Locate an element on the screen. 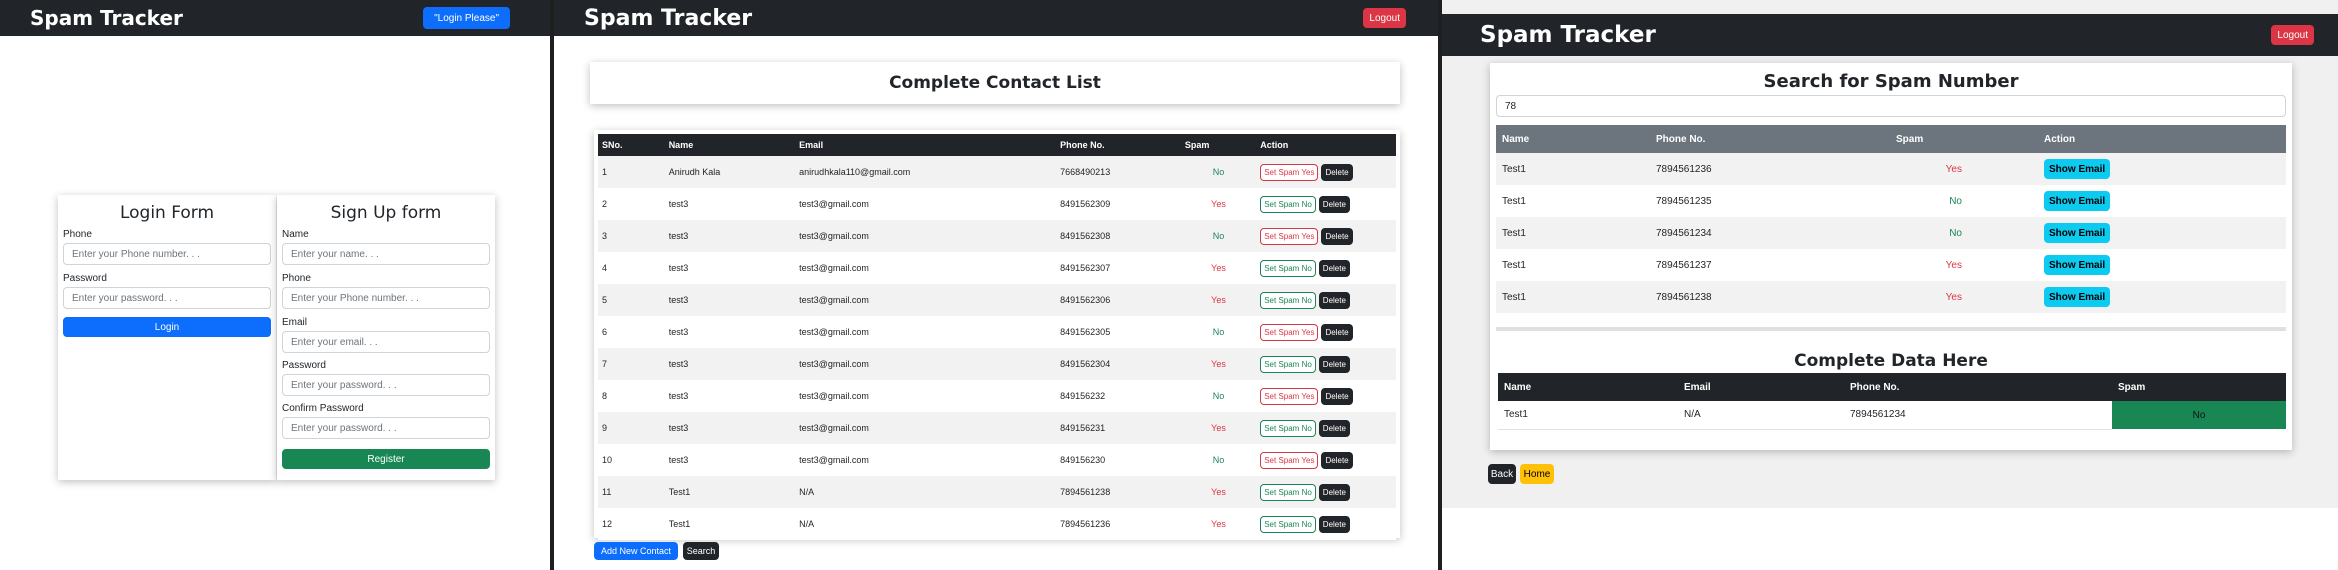 The height and width of the screenshot is (570, 2338). register-button: Register is located at coordinates (386, 459).